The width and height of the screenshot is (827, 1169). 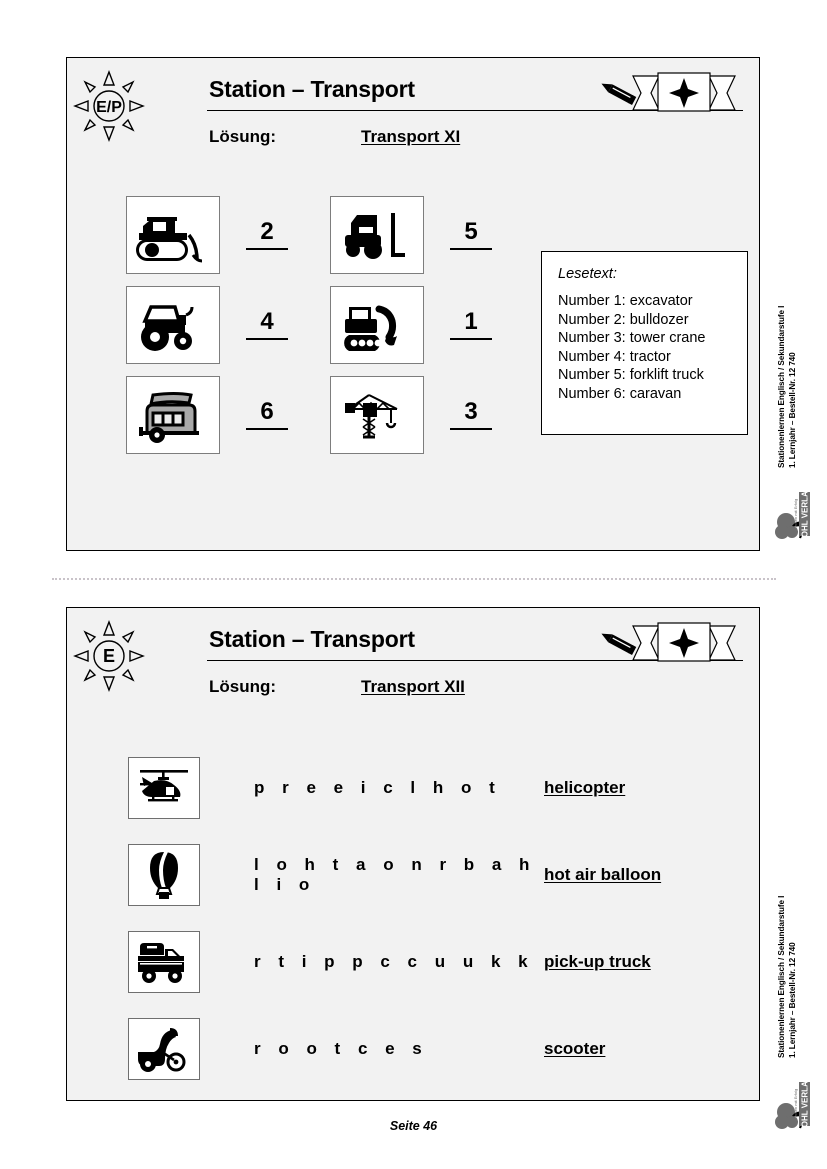 I want to click on excavator-icon, so click(x=377, y=325).